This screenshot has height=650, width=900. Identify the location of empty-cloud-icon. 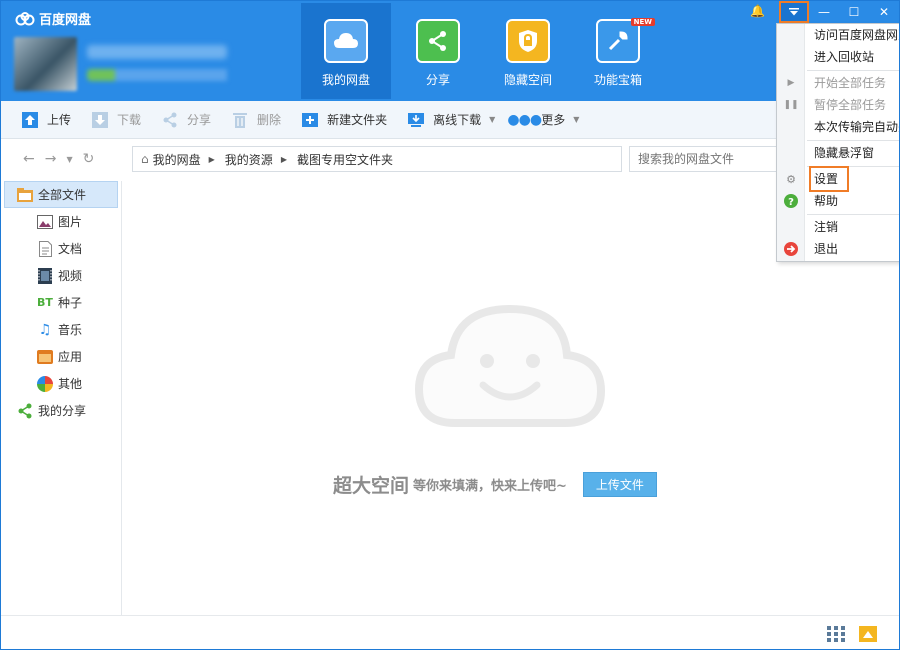
(510, 366).